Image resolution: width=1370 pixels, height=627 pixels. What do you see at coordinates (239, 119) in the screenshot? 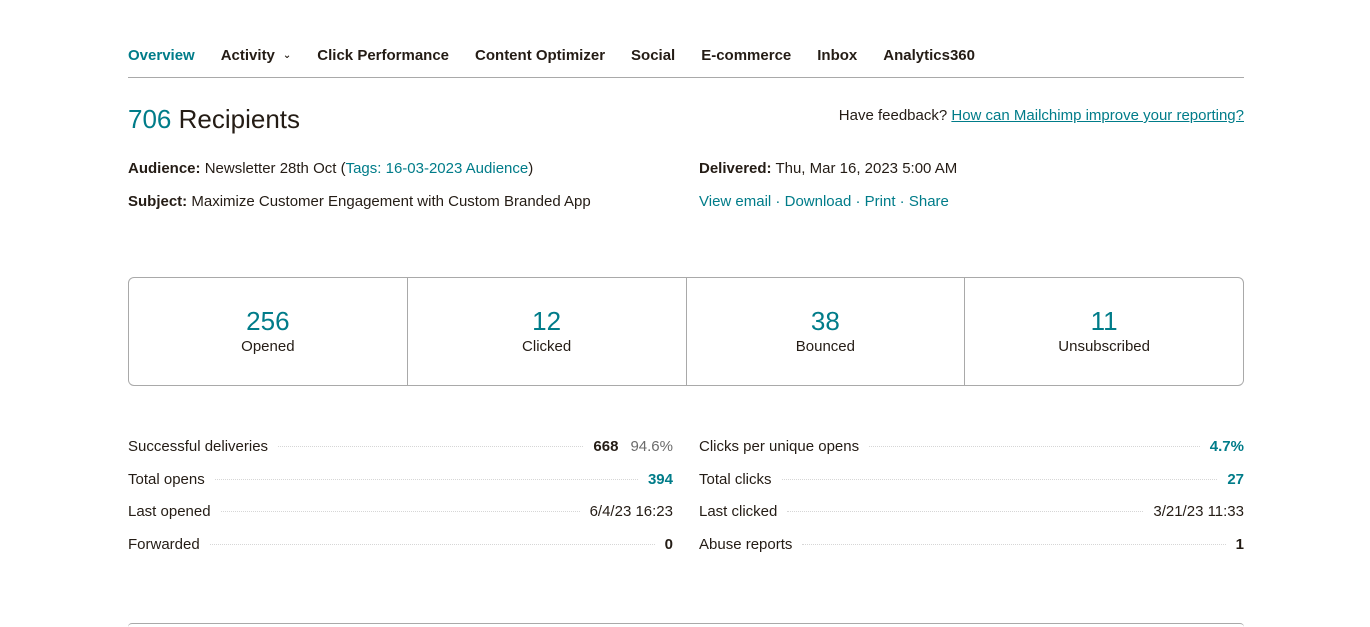
I see `recipients-label: Recipients` at bounding box center [239, 119].